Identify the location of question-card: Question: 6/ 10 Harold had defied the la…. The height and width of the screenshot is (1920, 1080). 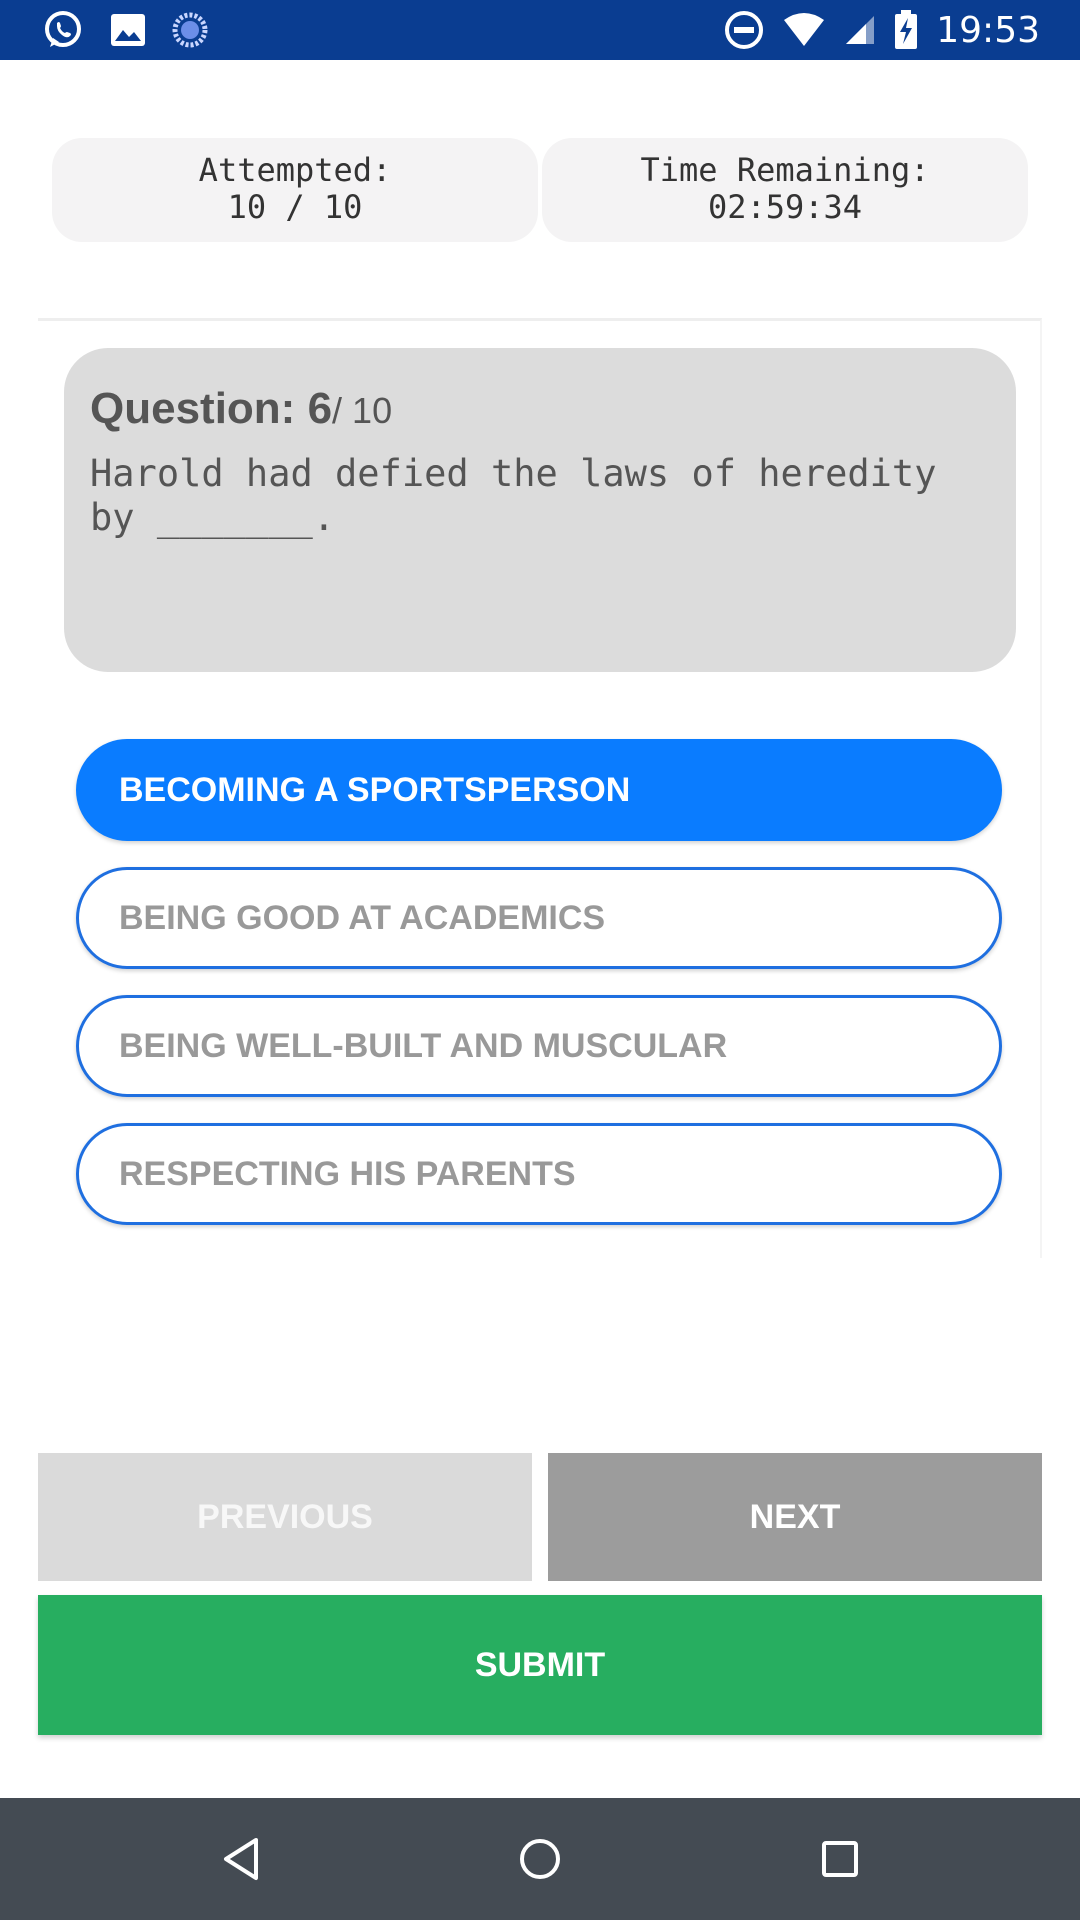
(540, 510).